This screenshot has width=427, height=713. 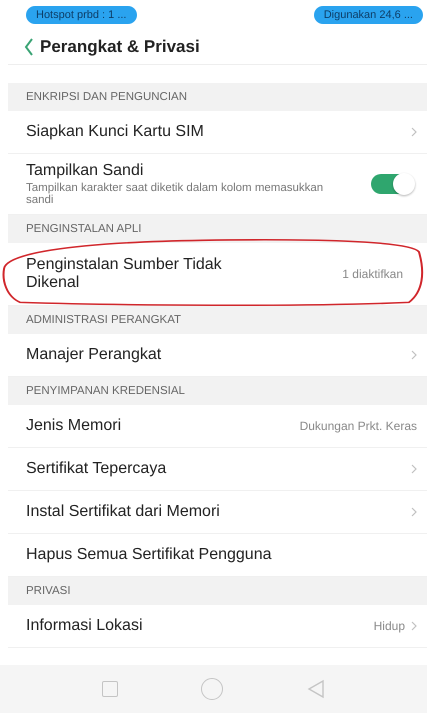 What do you see at coordinates (217, 229) in the screenshot?
I see `section-header: PENGINSTALAN APLI` at bounding box center [217, 229].